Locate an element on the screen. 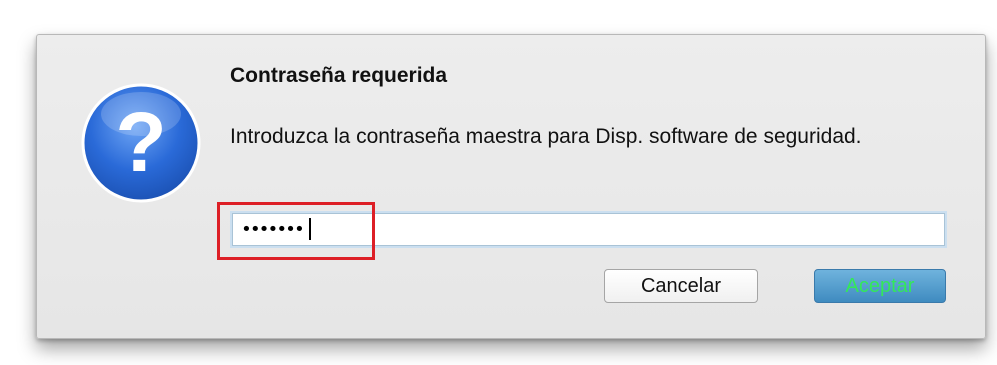 The width and height of the screenshot is (997, 365). question-icon: ? is located at coordinates (141, 143).